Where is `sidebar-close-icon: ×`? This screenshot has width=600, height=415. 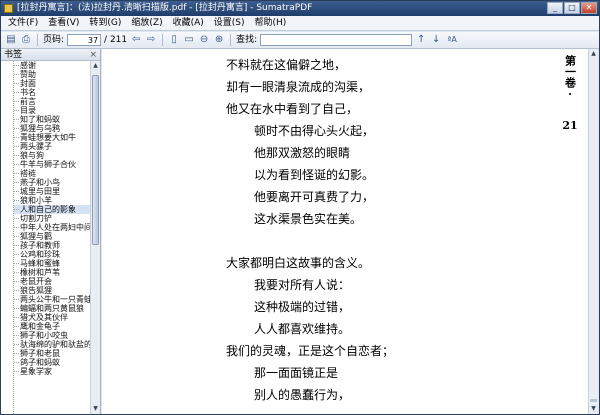 sidebar-close-icon: × is located at coordinates (93, 55).